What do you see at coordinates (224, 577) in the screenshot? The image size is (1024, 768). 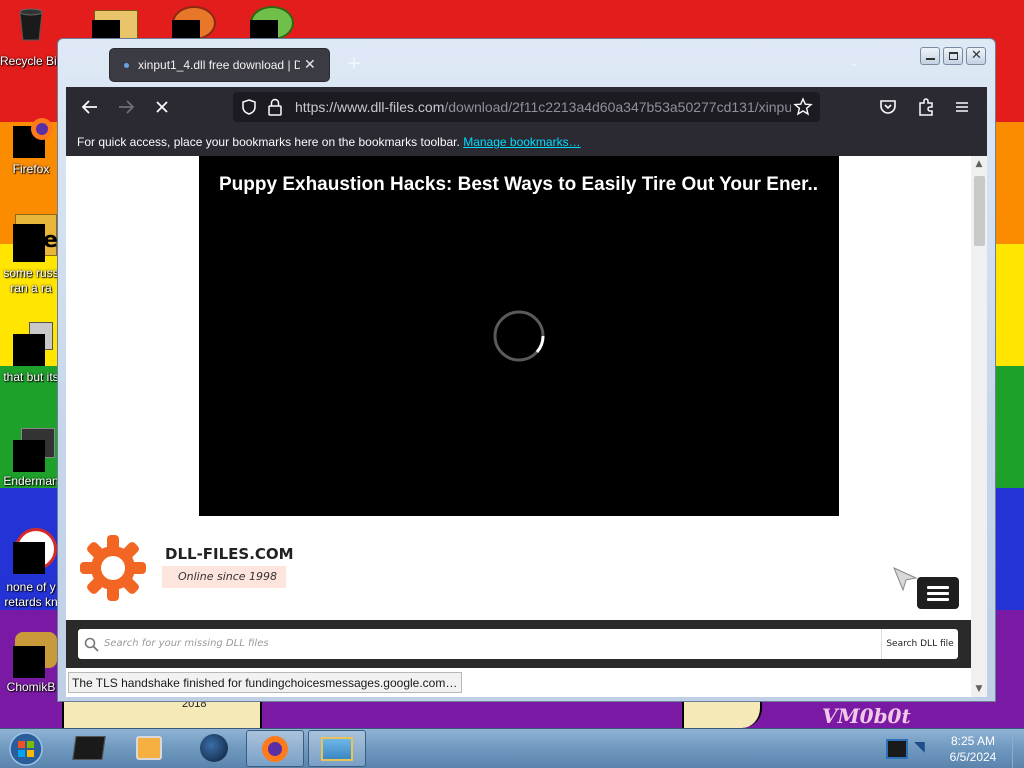 I see `site-tagline: Online since 1998` at bounding box center [224, 577].